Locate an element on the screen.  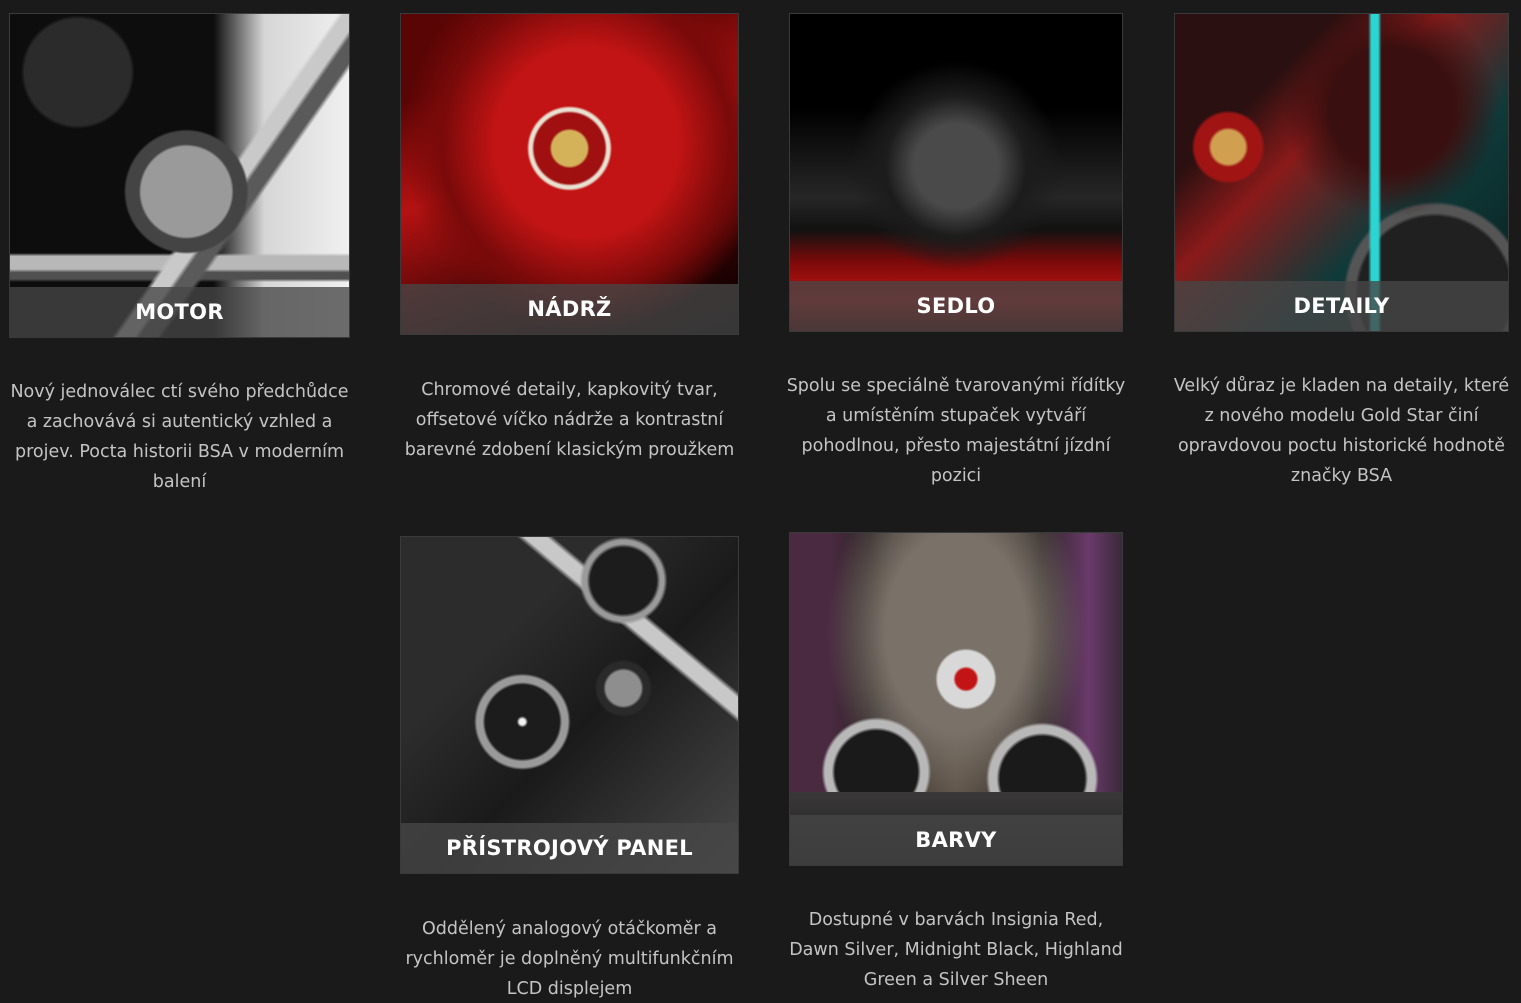
feature-image-details: DETAILY is located at coordinates (1341, 172).